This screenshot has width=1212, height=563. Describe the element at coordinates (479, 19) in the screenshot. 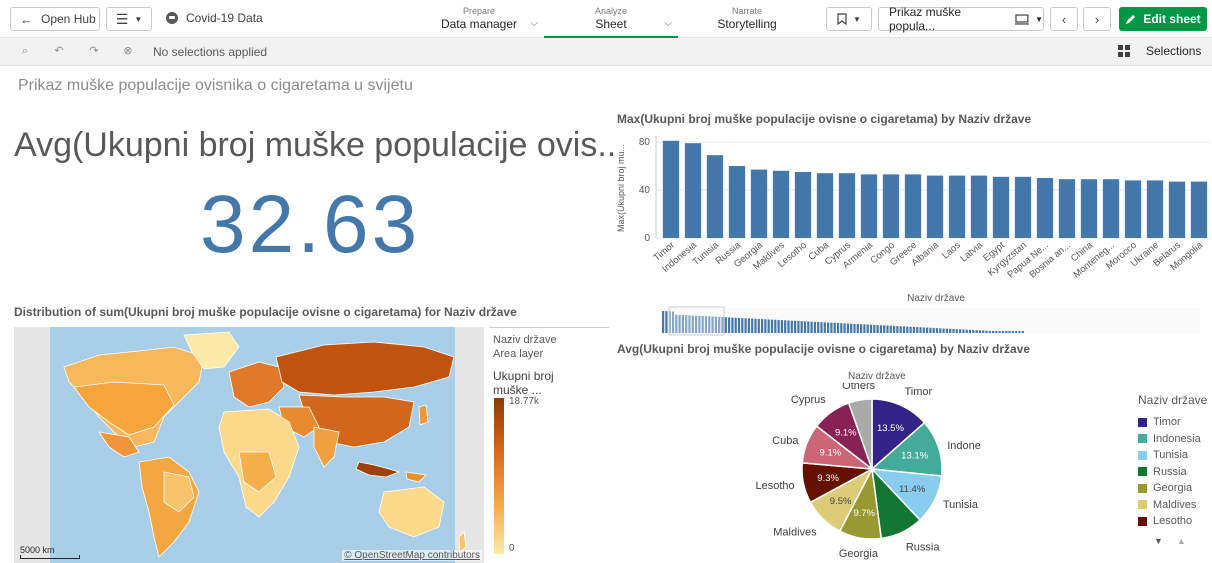

I see `tab-prepare: Prepare Data manager ⌵` at that location.